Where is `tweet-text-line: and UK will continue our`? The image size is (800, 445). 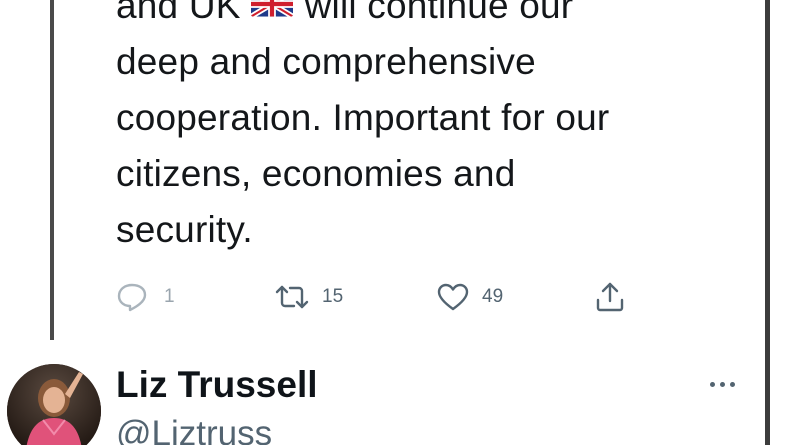
tweet-text-line: and UK will continue our is located at coordinates (436, 17).